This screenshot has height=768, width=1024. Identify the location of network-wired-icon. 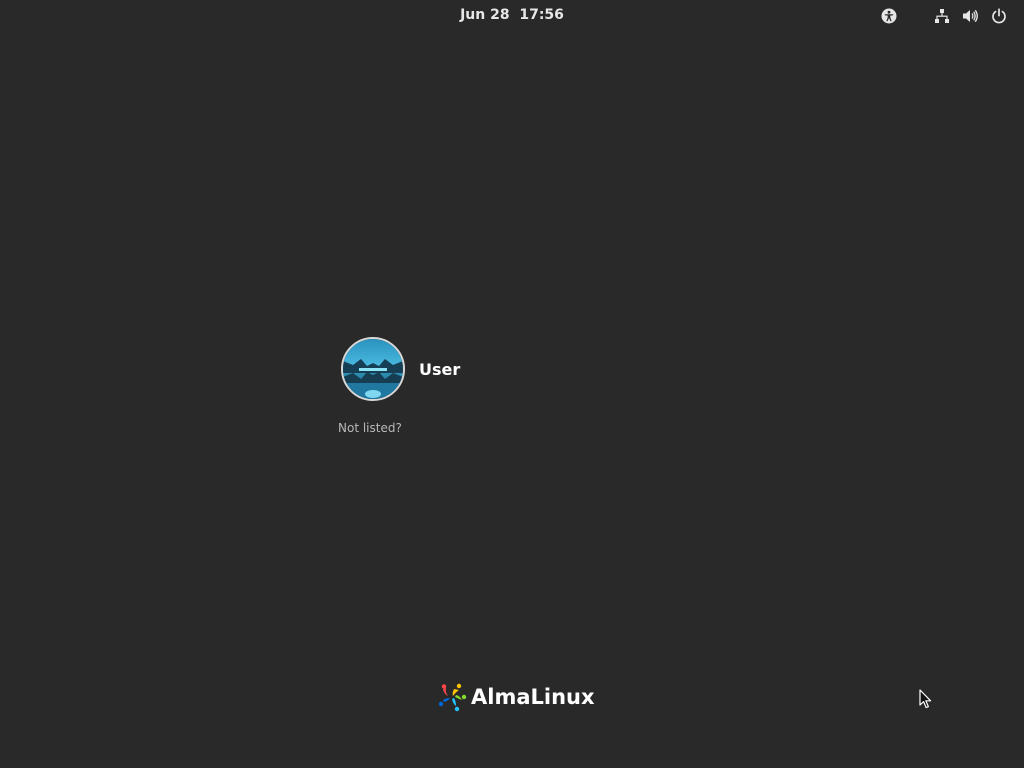
(942, 16).